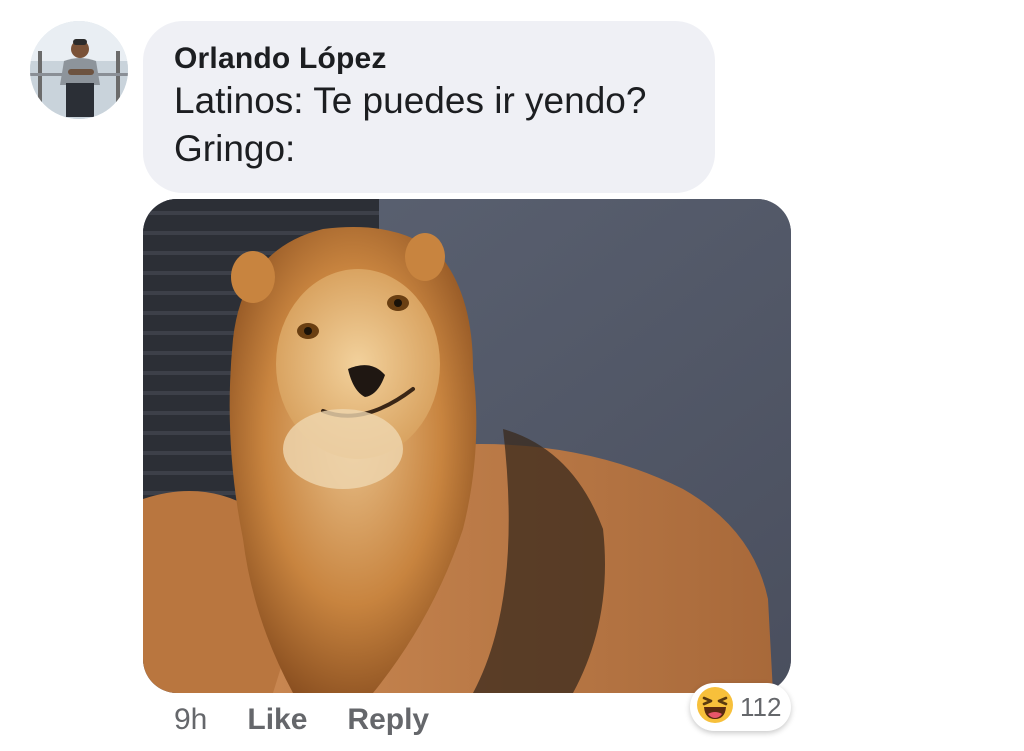 This screenshot has height=751, width=1024. What do you see at coordinates (388, 720) in the screenshot?
I see `reply-button: Reply` at bounding box center [388, 720].